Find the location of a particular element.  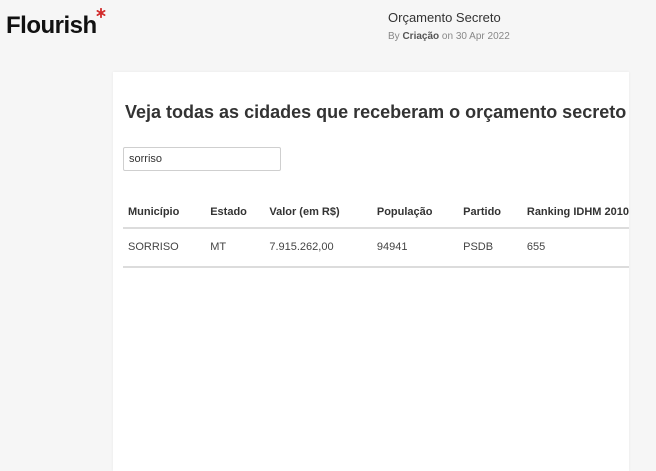

asterisk-icon is located at coordinates (101, 13).